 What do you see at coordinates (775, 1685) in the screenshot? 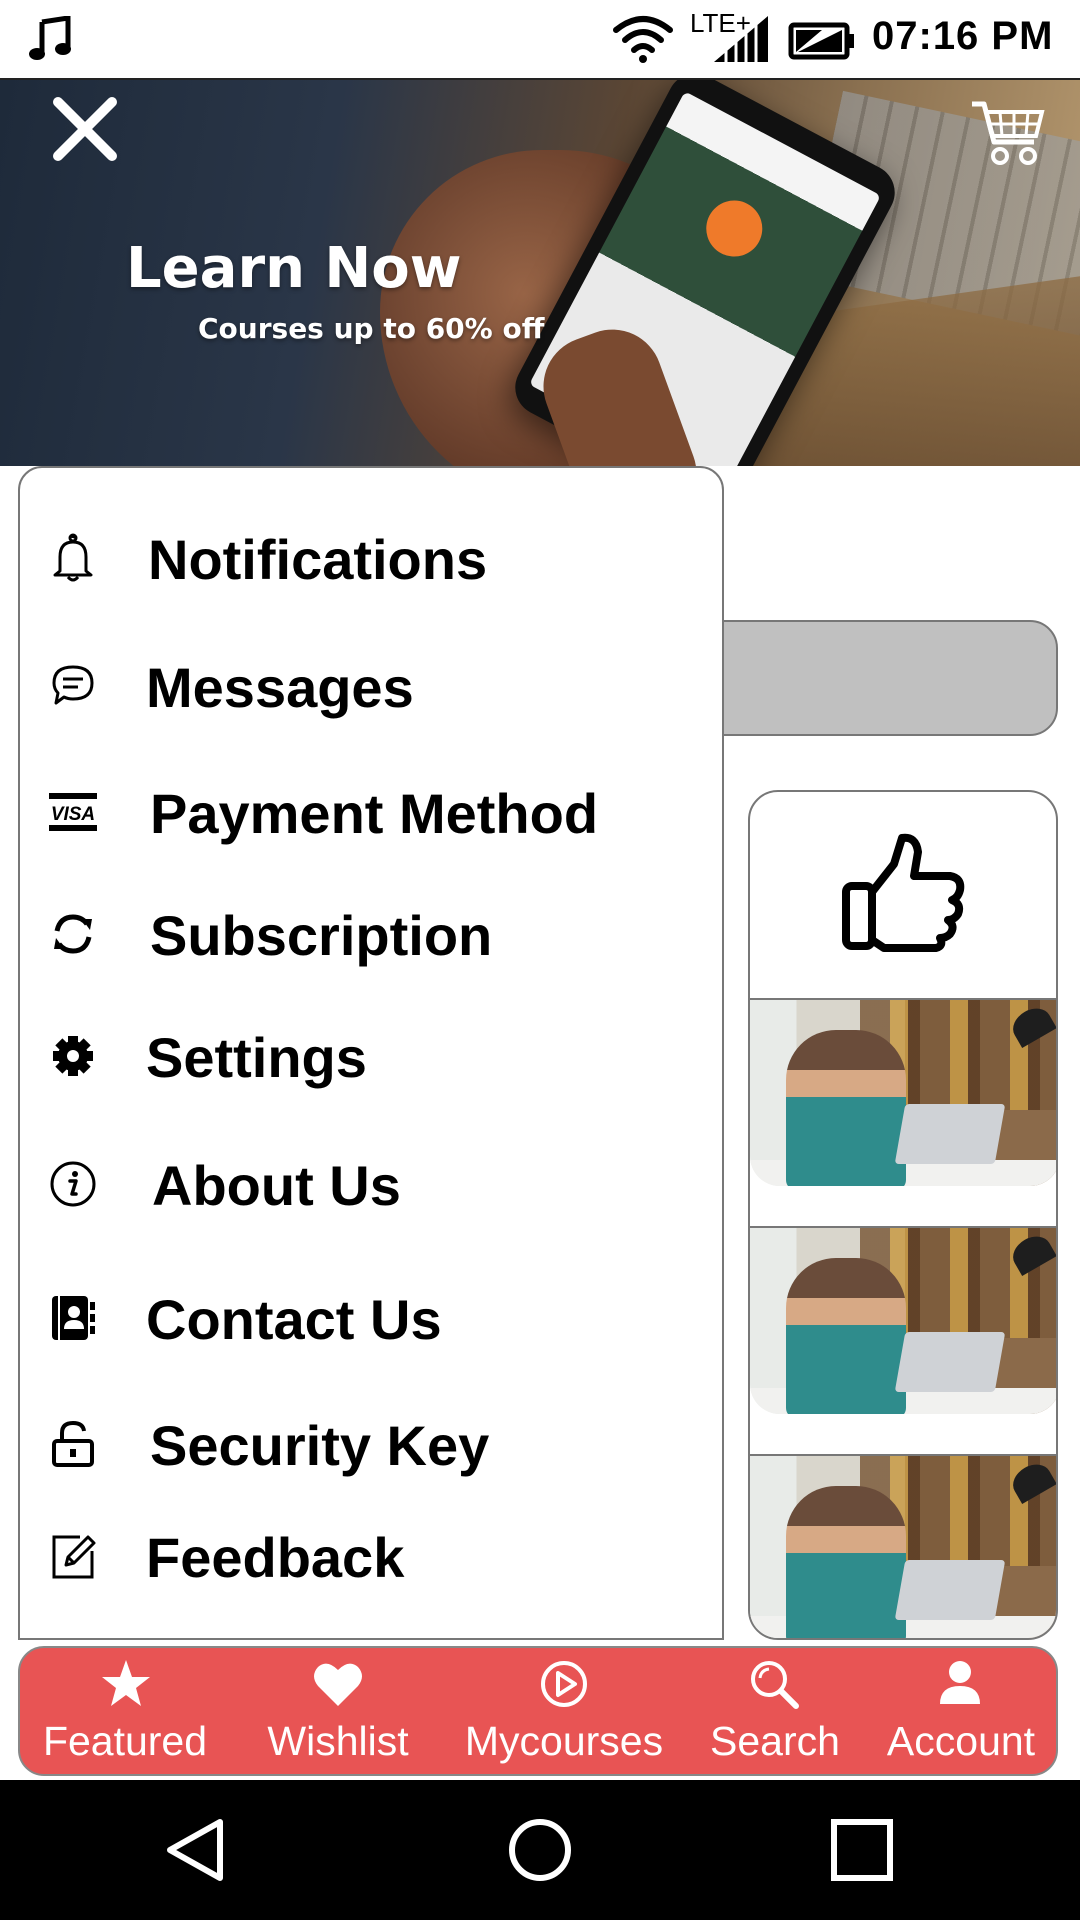
I see `search-icon` at bounding box center [775, 1685].